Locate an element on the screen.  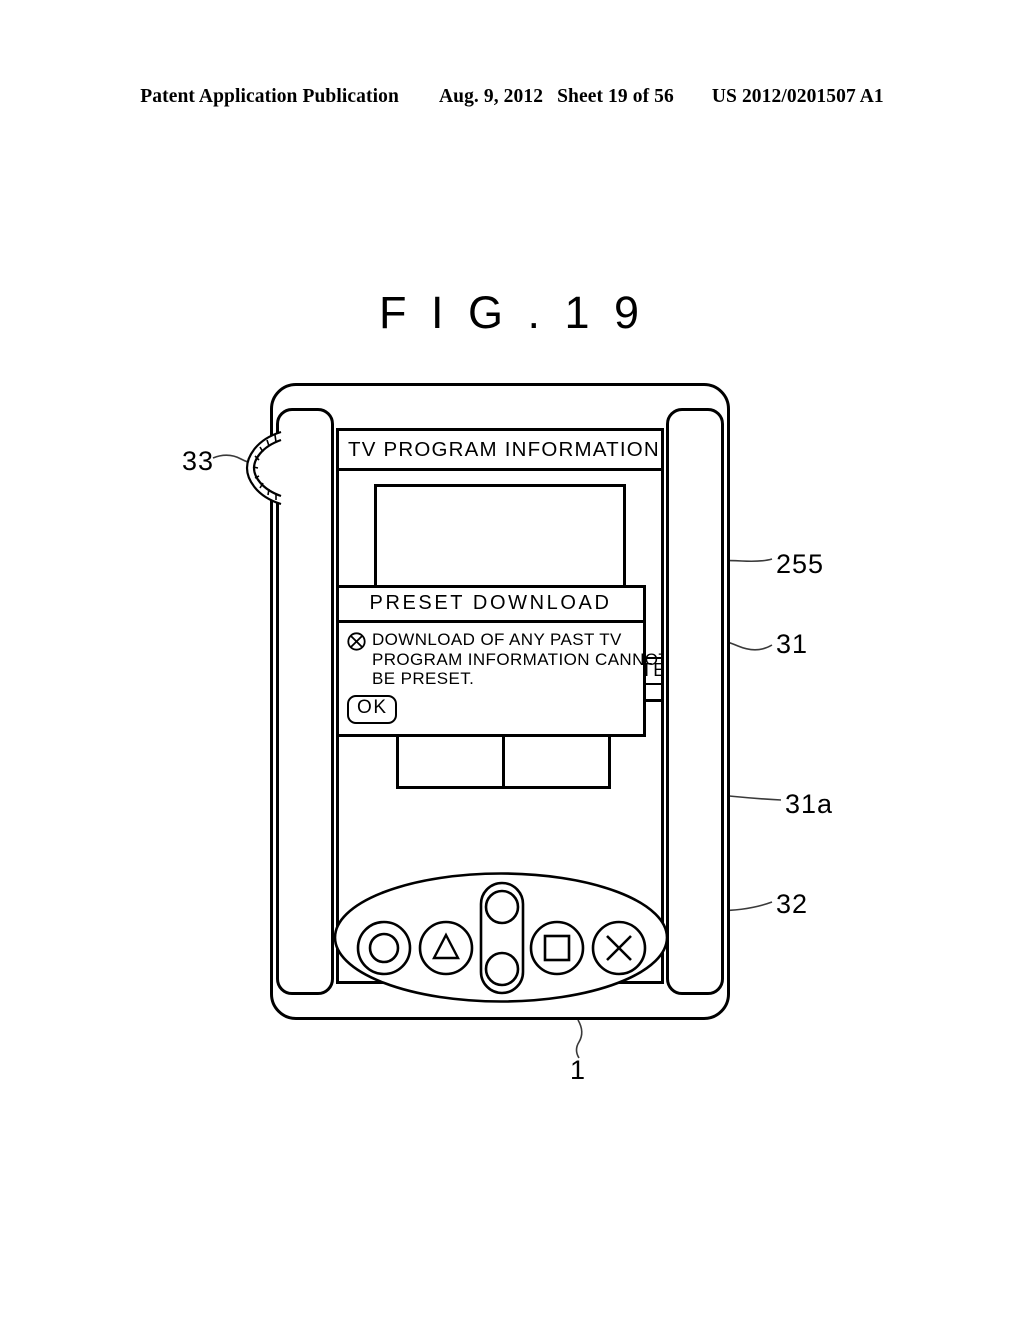
screen-header-bar: TV PROGRAM INFORMATION i is located at coordinates (500, 451).